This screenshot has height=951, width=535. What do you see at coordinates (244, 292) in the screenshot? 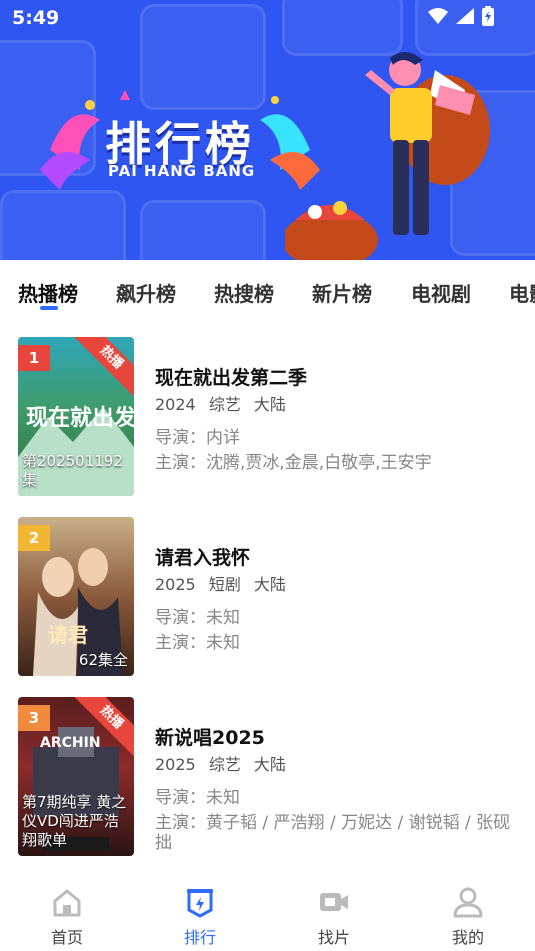
I see `tab-hot-search: 热搜榜` at bounding box center [244, 292].